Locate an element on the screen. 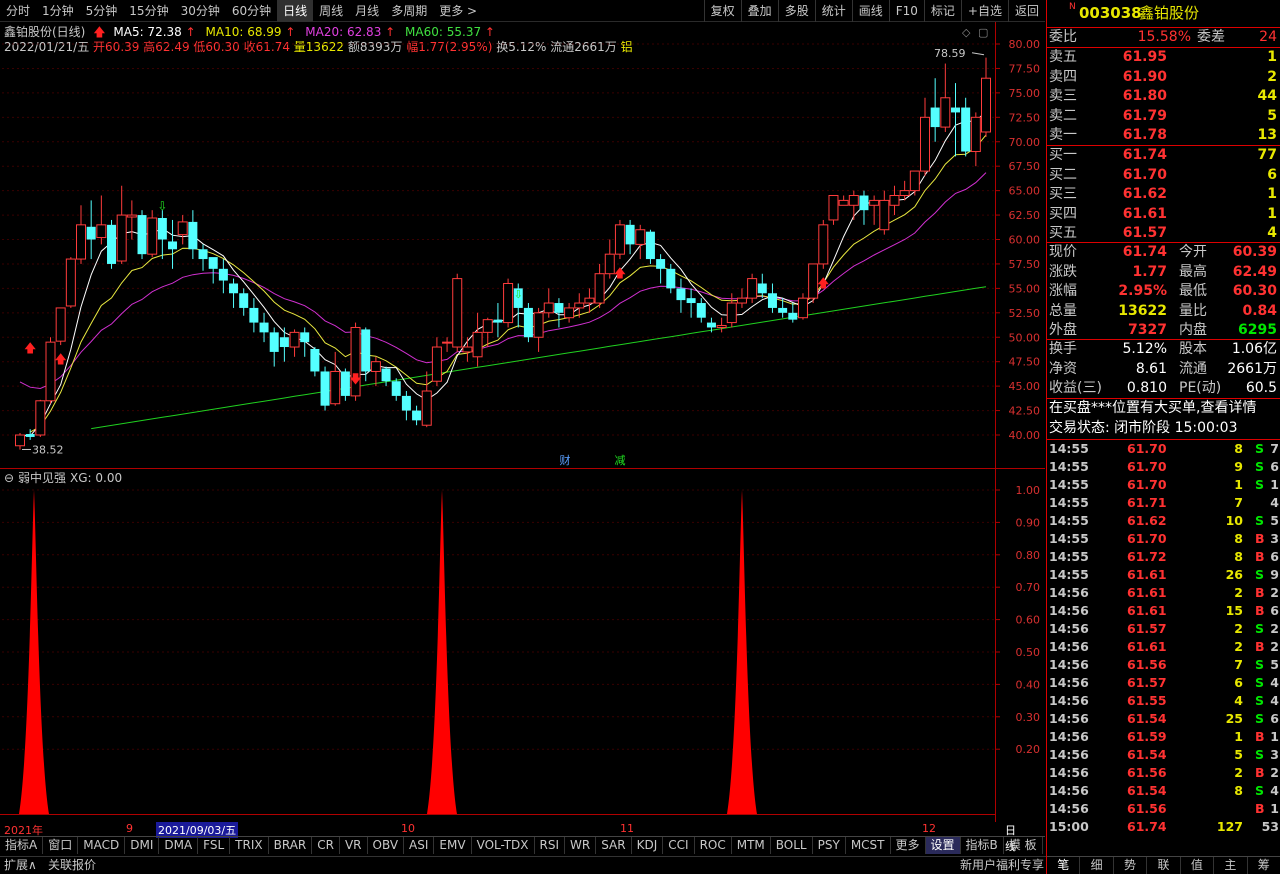 The height and width of the screenshot is (874, 1280). indicator-y-tick-label: 0.60 is located at coordinates (1028, 620).